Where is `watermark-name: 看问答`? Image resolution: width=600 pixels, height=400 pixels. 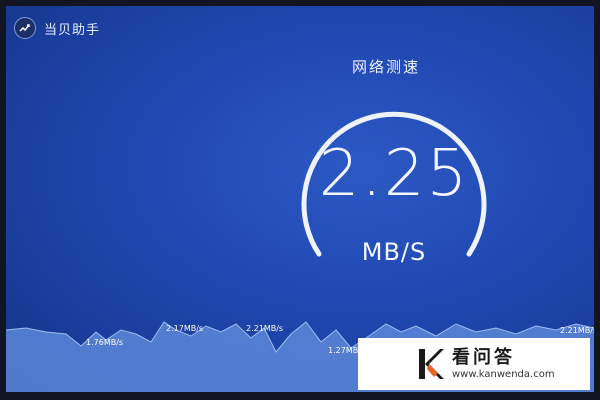 watermark-name: 看问答 is located at coordinates (483, 357).